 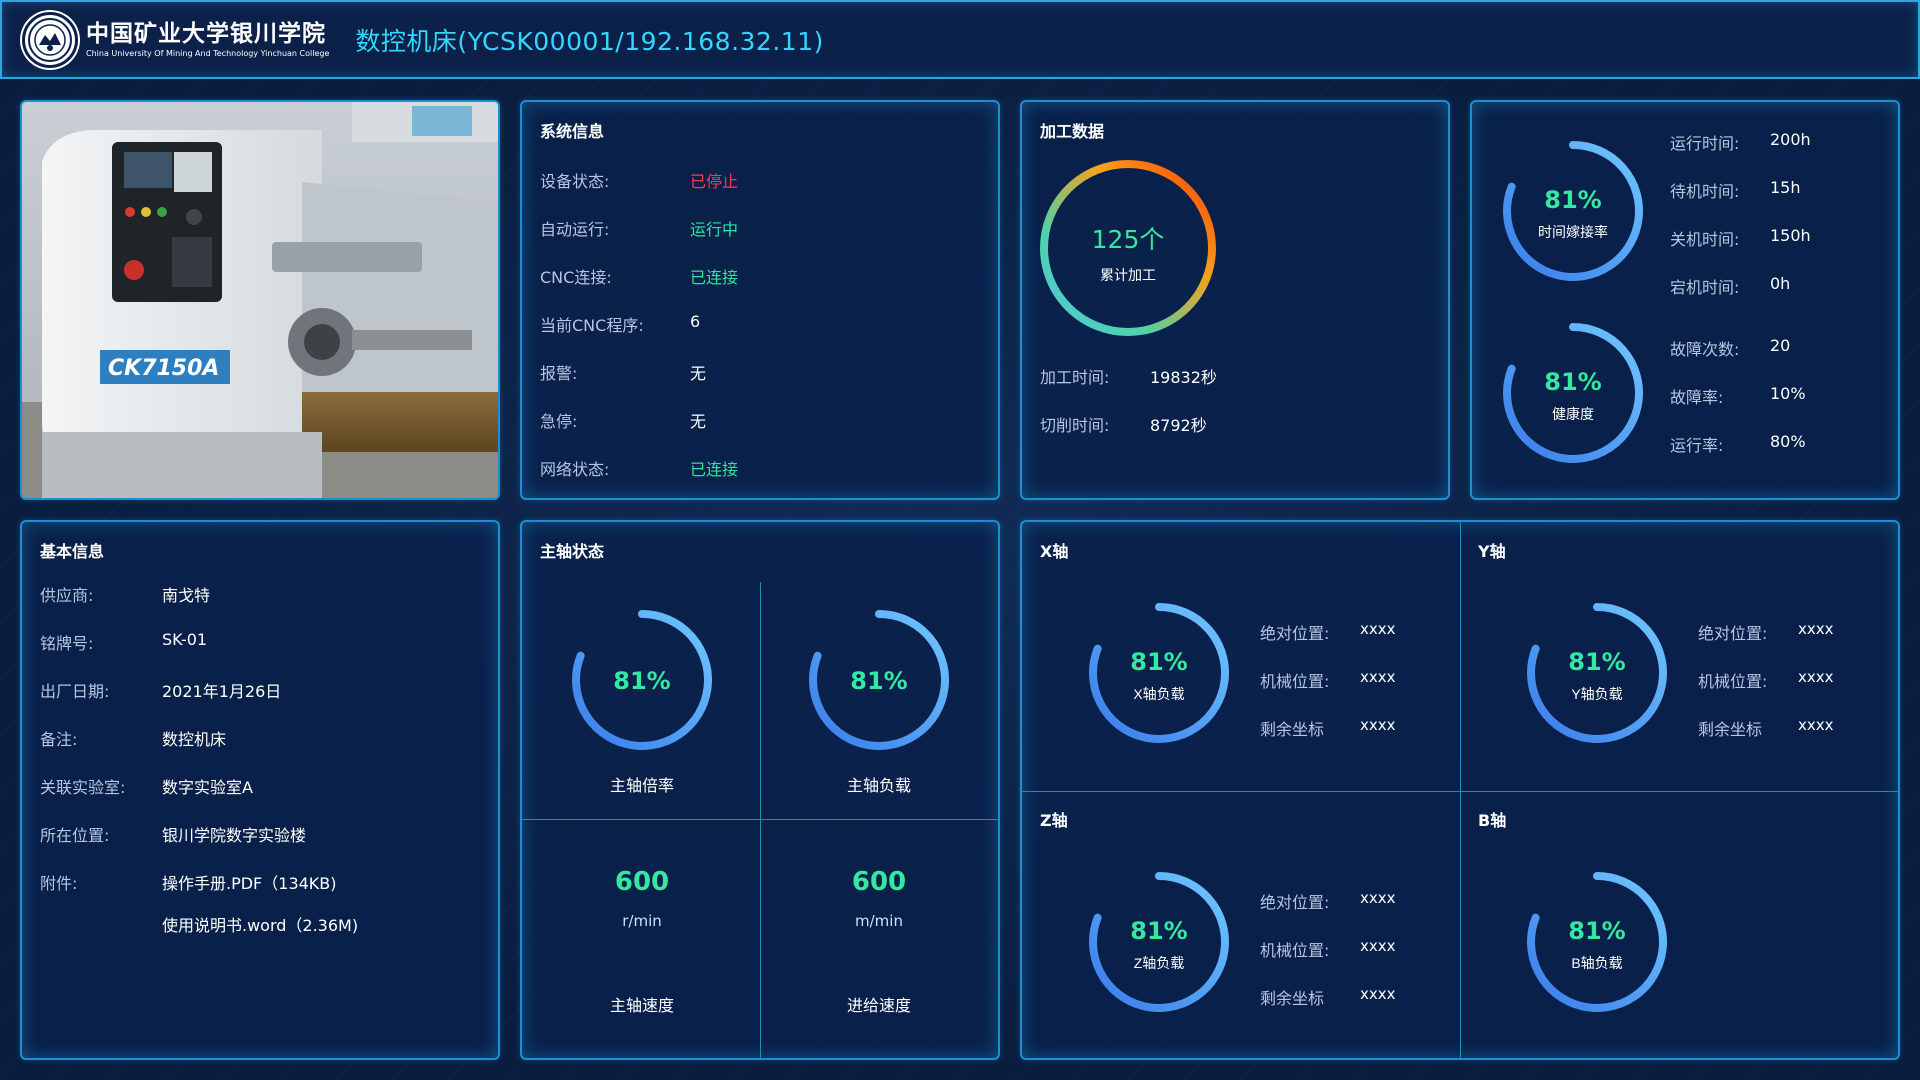 I want to click on spindle-rate-caption: 主轴倍率, so click(x=641, y=785).